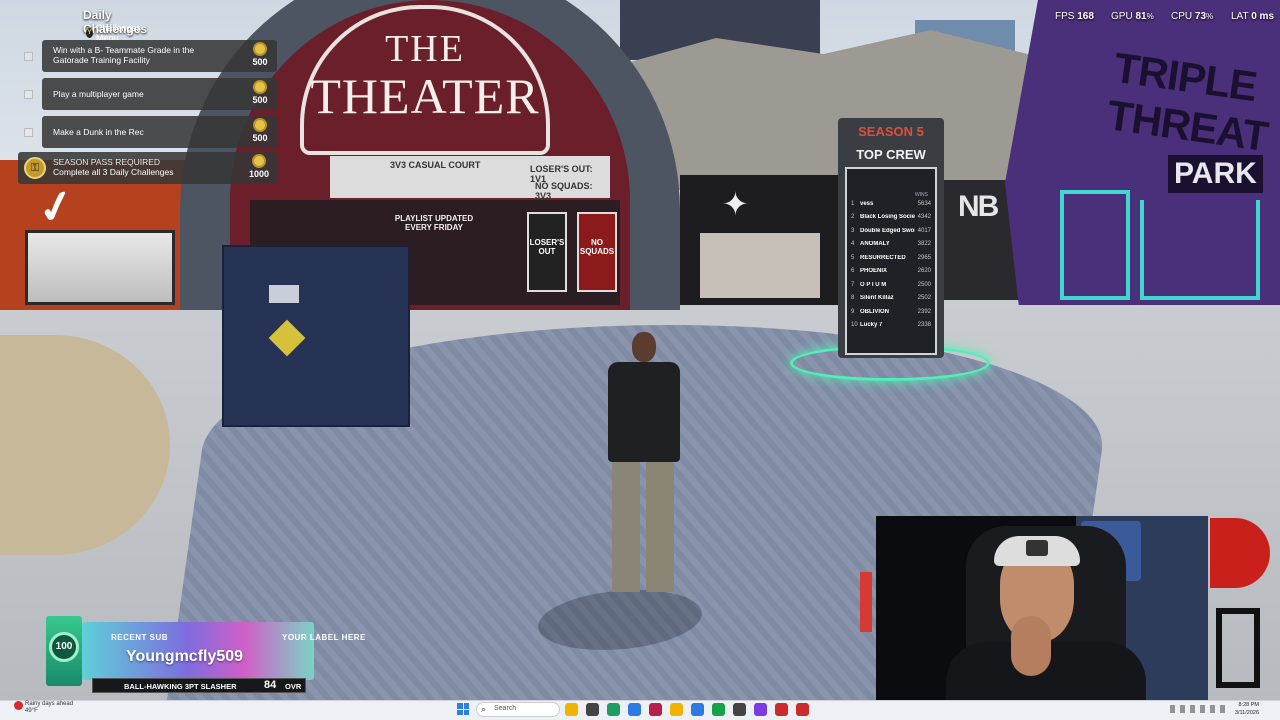 The width and height of the screenshot is (1280, 720). Describe the element at coordinates (924, 311) in the screenshot. I see `leaderboard-score: 2392` at that location.